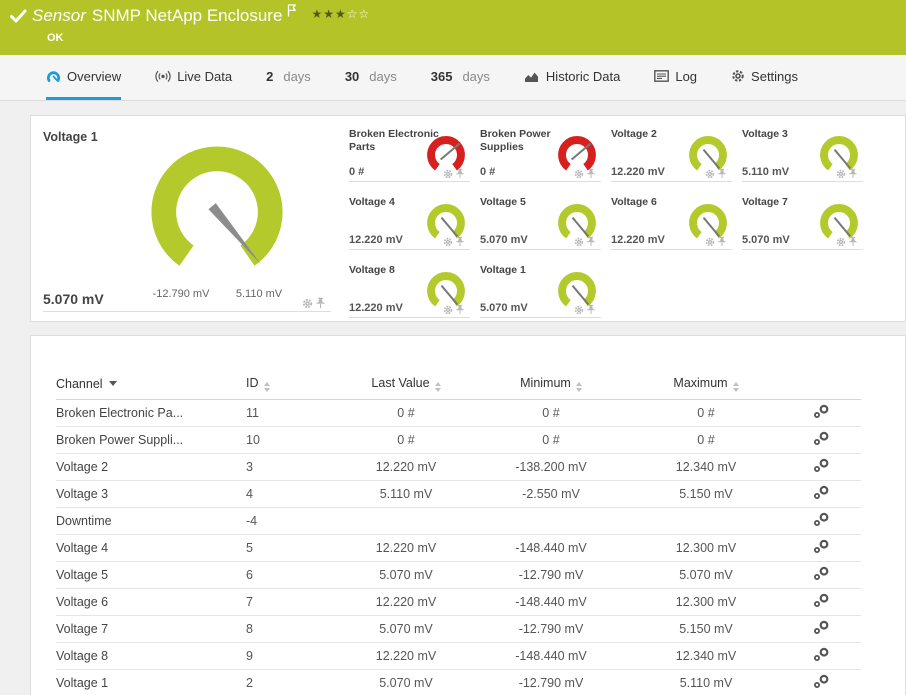  I want to click on historic-chart-icon, so click(531, 77).